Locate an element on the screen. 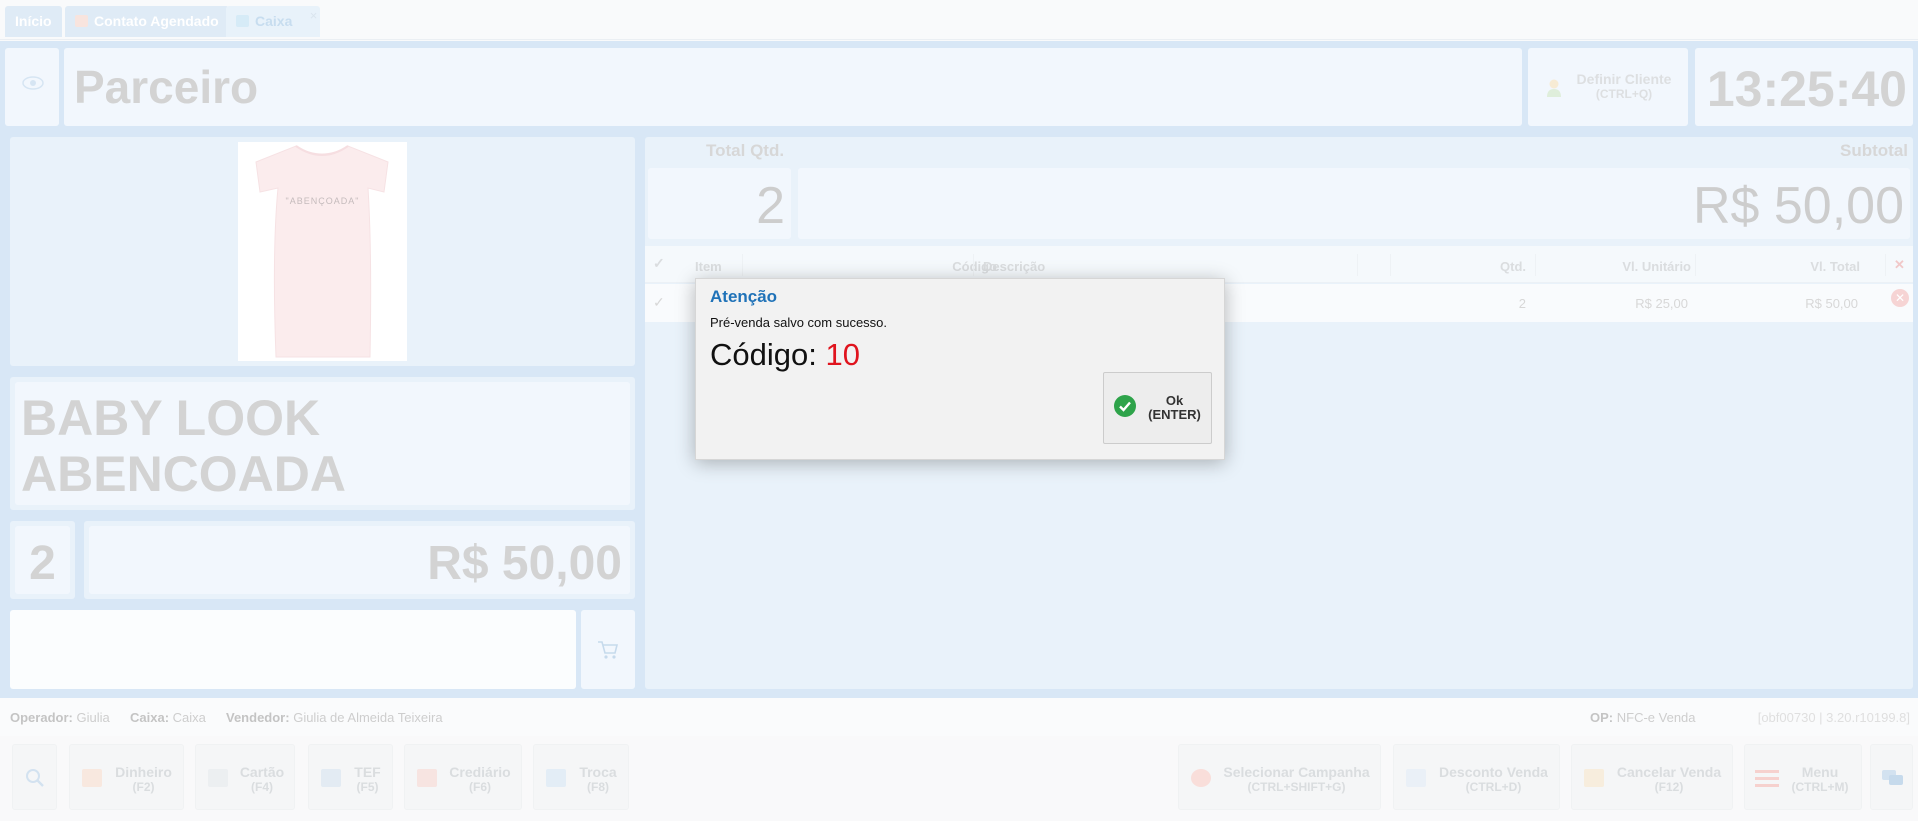  dialog-code: Código: 10 is located at coordinates (785, 355).